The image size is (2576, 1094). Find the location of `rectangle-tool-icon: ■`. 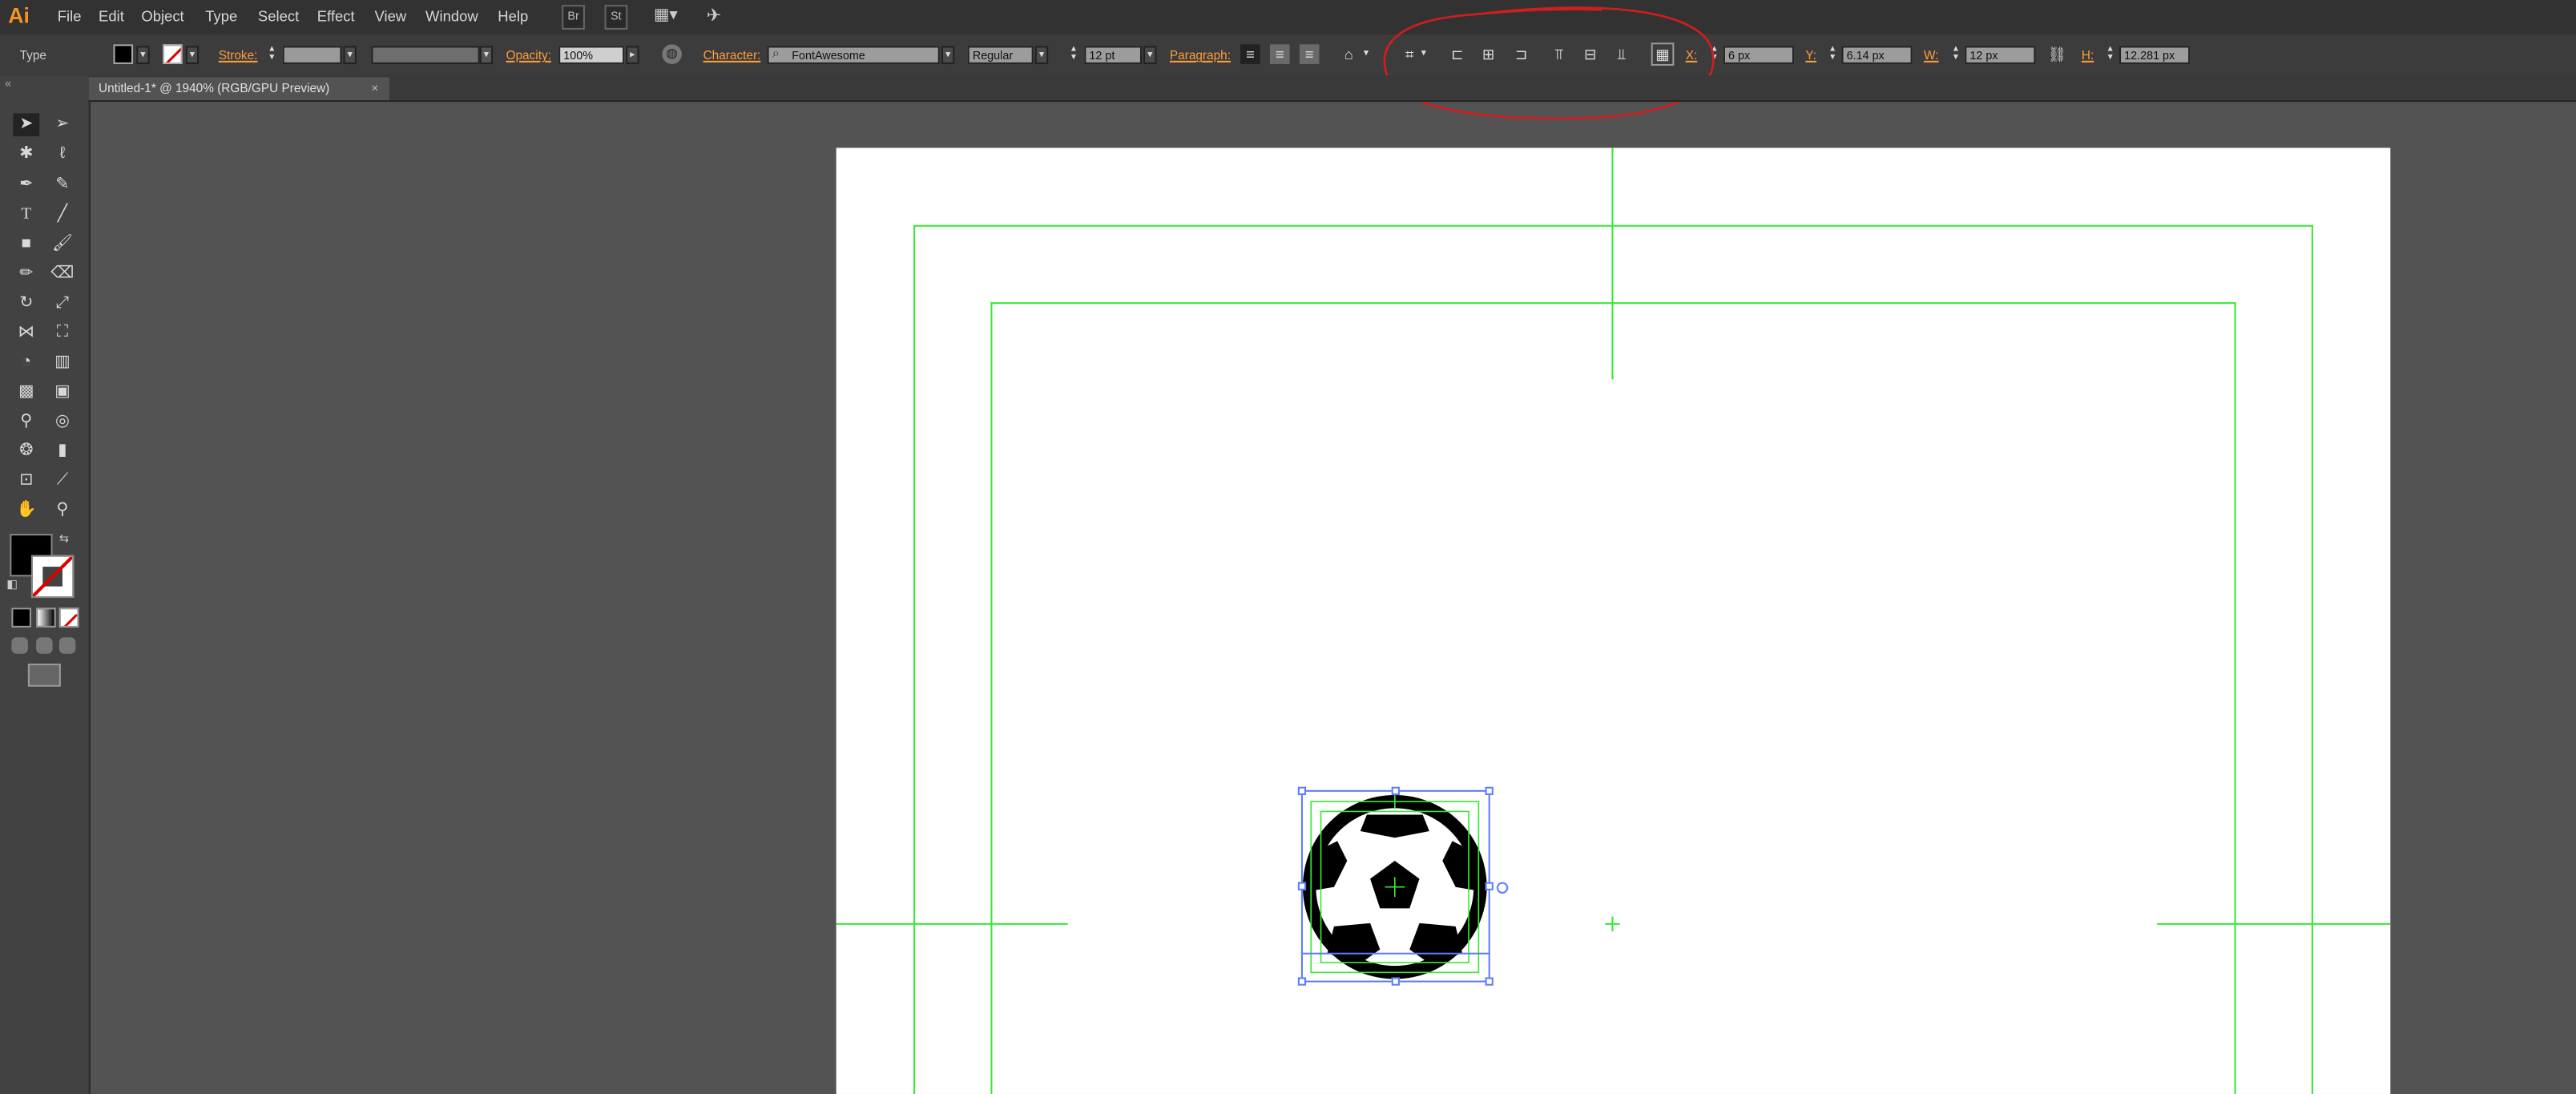

rectangle-tool-icon: ■ is located at coordinates (26, 244).